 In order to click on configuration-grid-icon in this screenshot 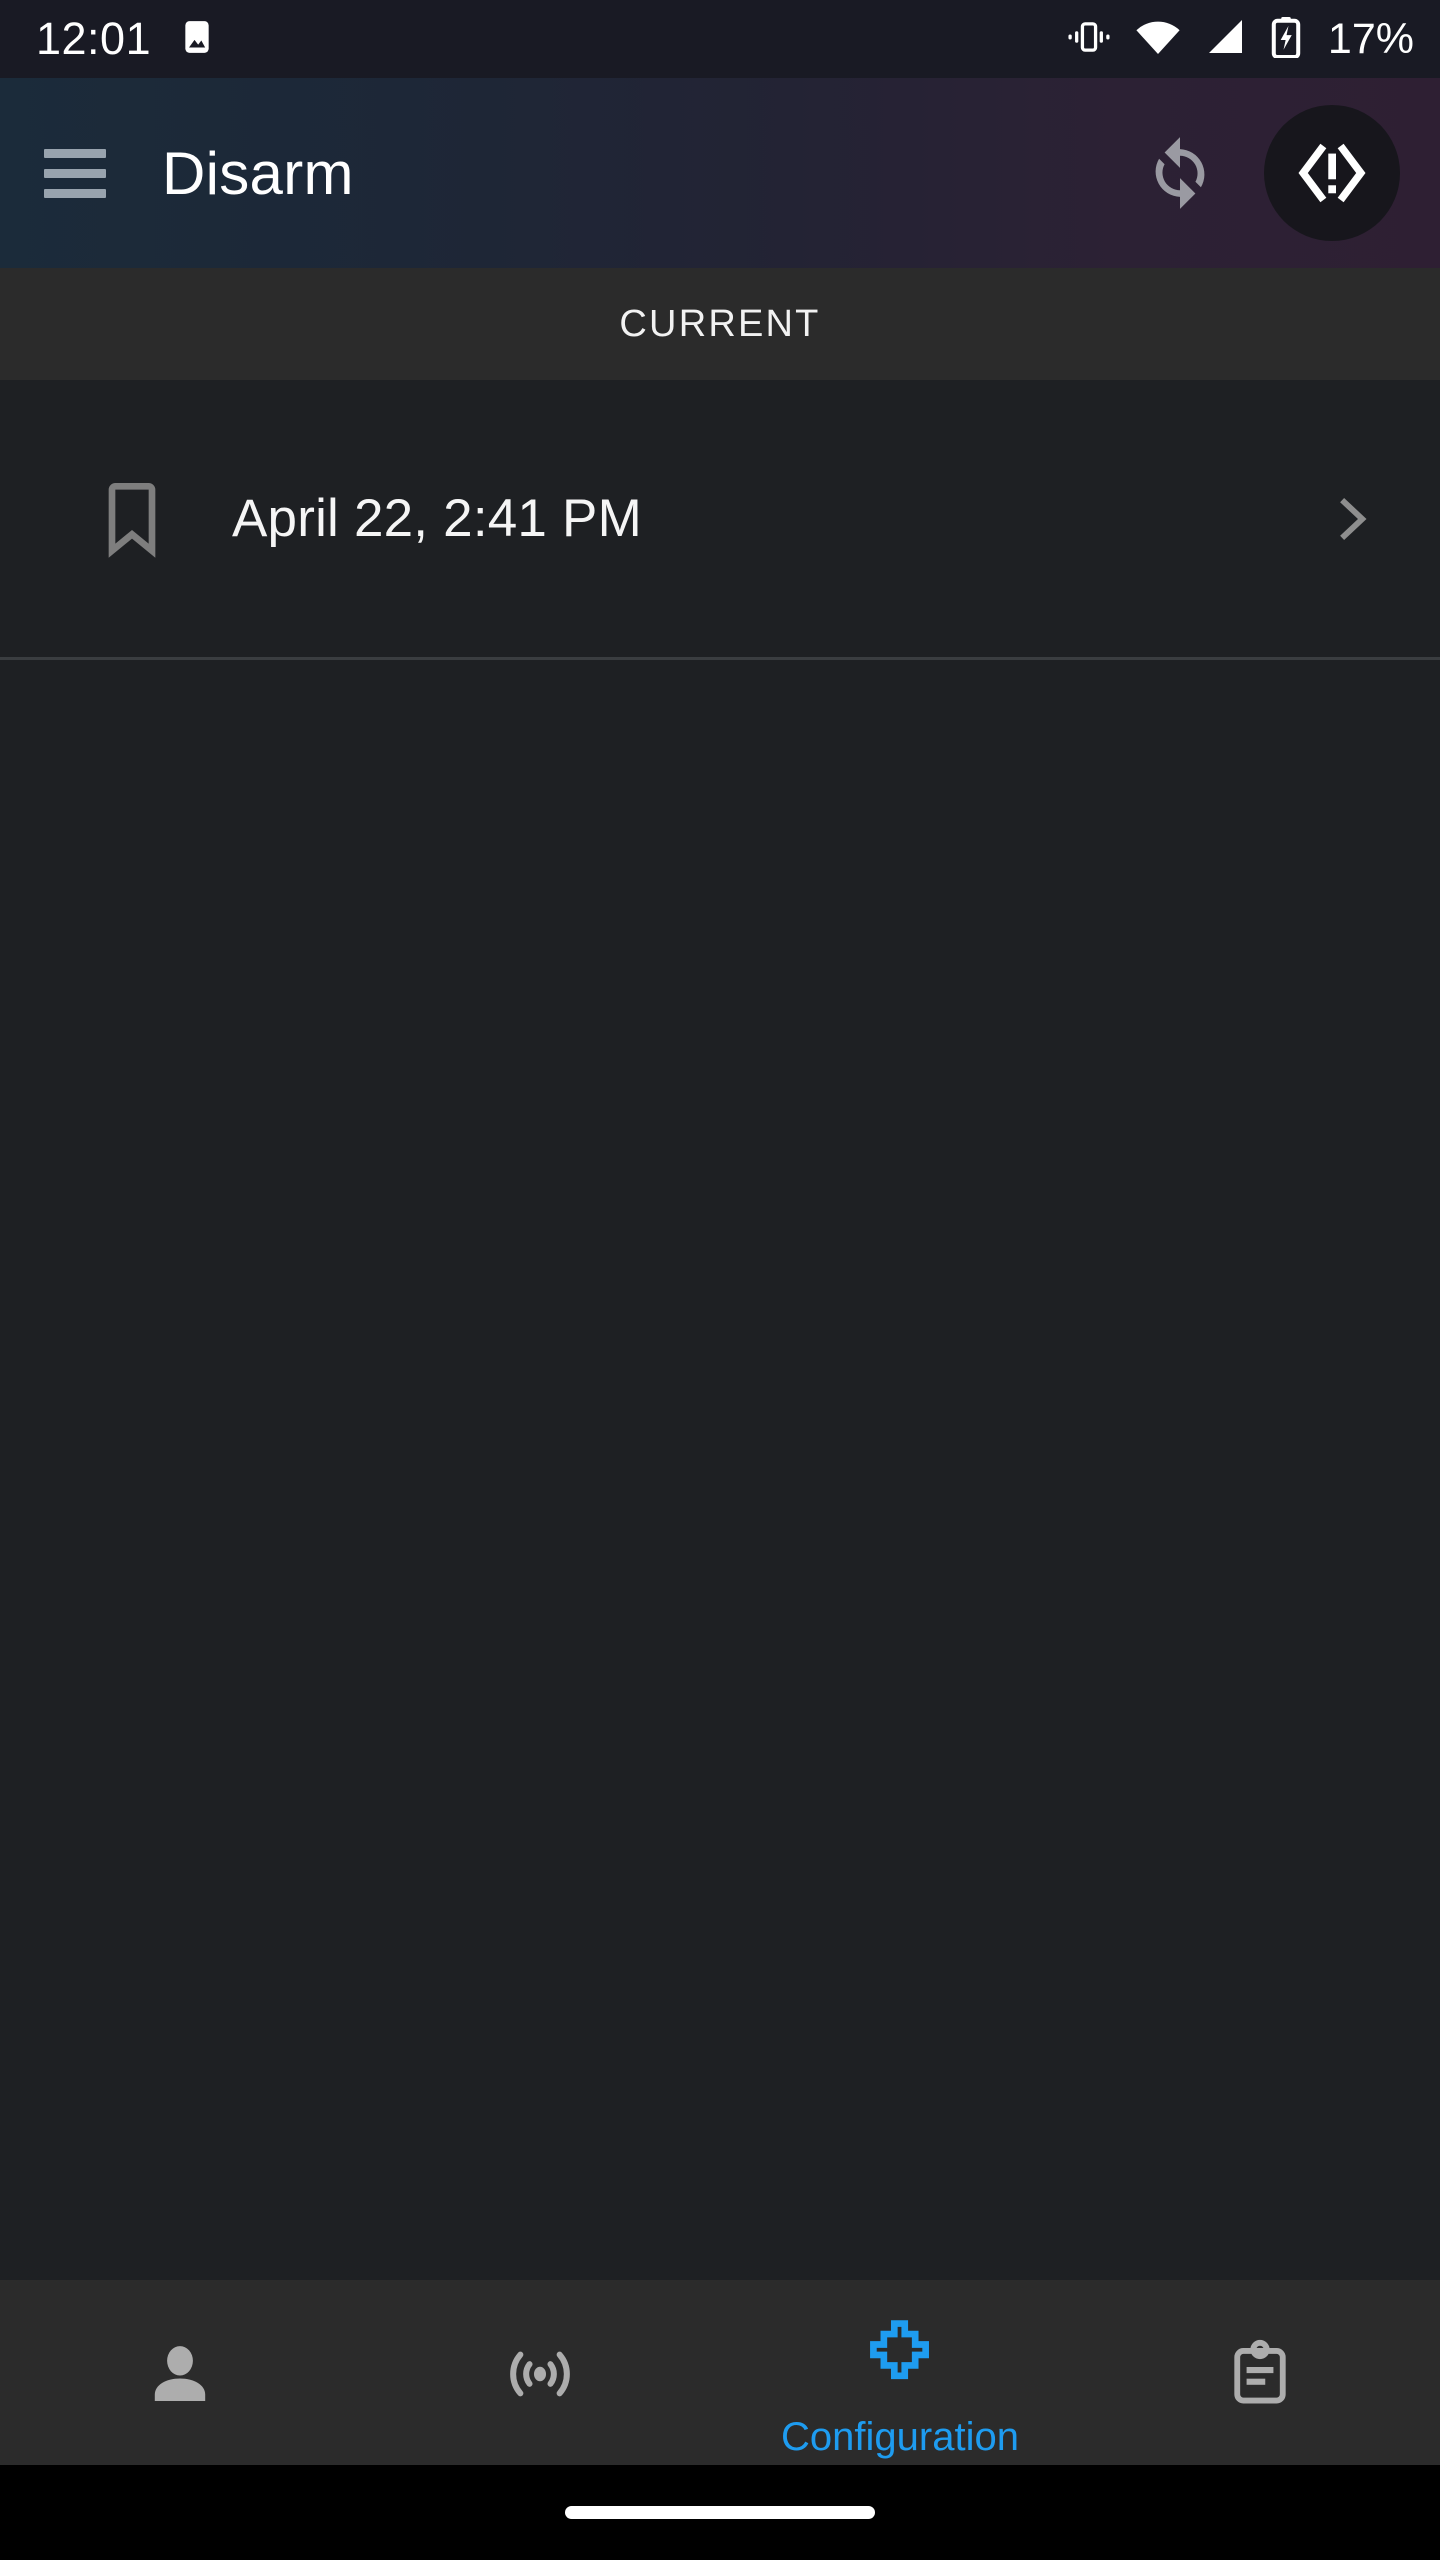, I will do `click(900, 2356)`.